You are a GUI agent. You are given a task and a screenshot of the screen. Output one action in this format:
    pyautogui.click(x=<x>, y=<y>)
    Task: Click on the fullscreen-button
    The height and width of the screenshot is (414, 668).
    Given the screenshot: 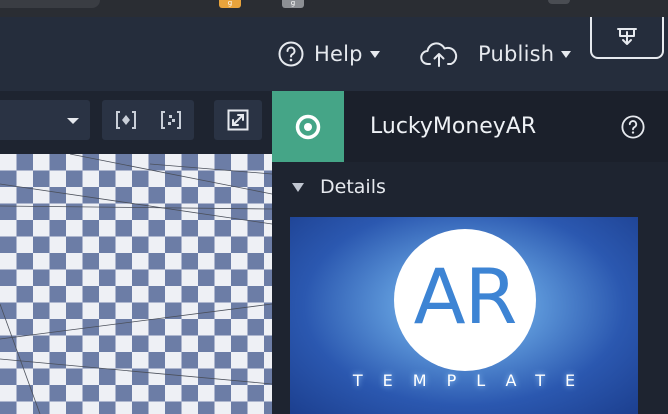 What is the action you would take?
    pyautogui.click(x=238, y=120)
    